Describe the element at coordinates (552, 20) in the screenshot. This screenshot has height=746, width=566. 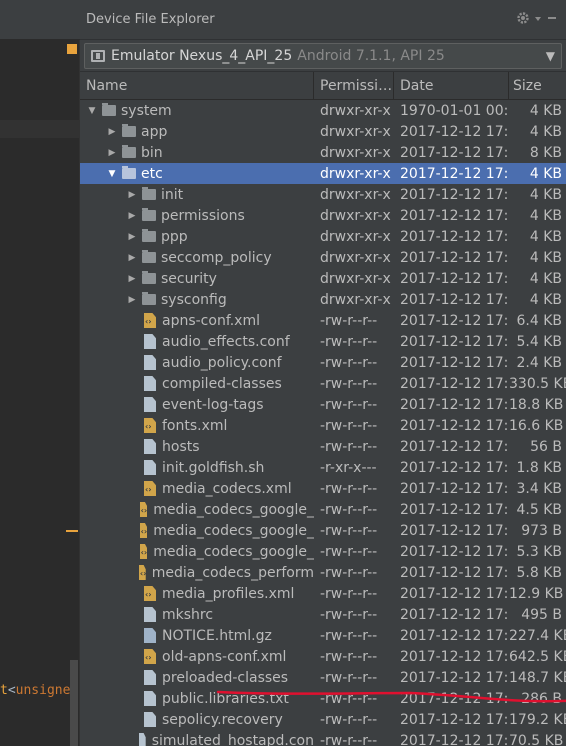
I see `collapse-icon` at that location.